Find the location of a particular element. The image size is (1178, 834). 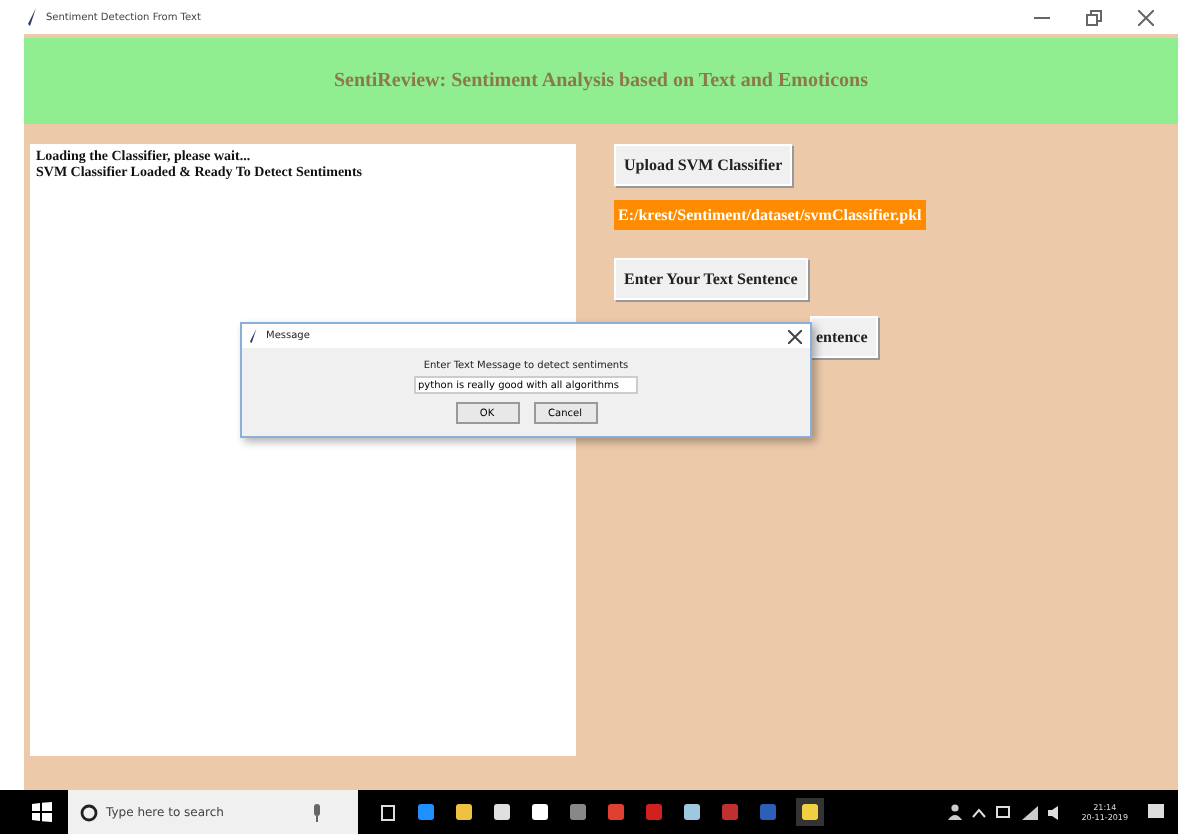

microphone-icon is located at coordinates (317, 812).